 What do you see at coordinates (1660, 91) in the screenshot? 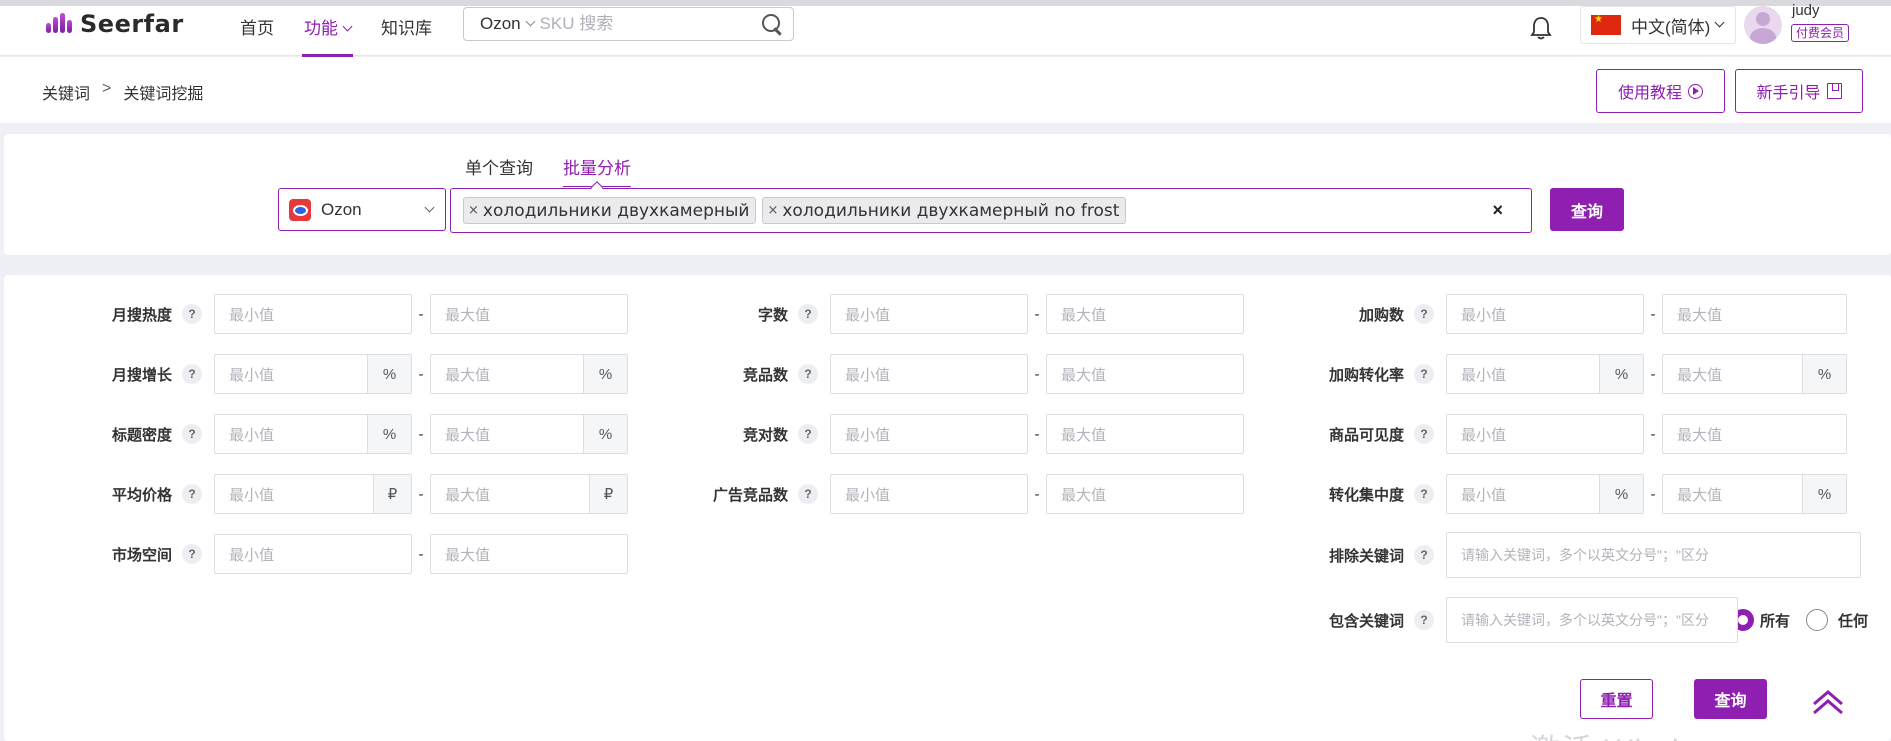
I see `tutorial-button: 使用教程` at bounding box center [1660, 91].